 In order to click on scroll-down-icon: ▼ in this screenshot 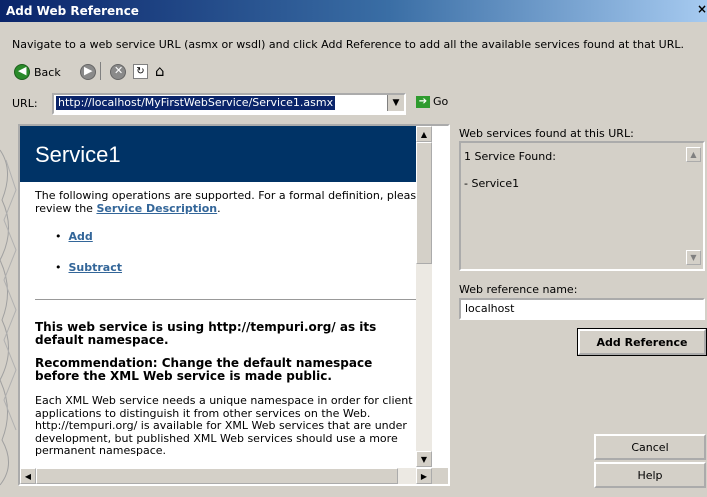, I will do `click(424, 459)`.